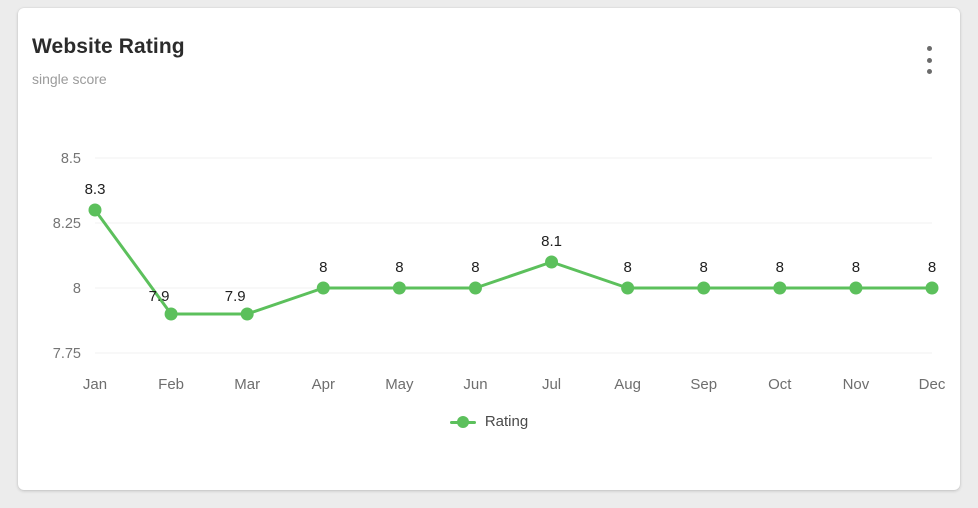  What do you see at coordinates (71, 159) in the screenshot?
I see `y-axis-tick-label: 8.5` at bounding box center [71, 159].